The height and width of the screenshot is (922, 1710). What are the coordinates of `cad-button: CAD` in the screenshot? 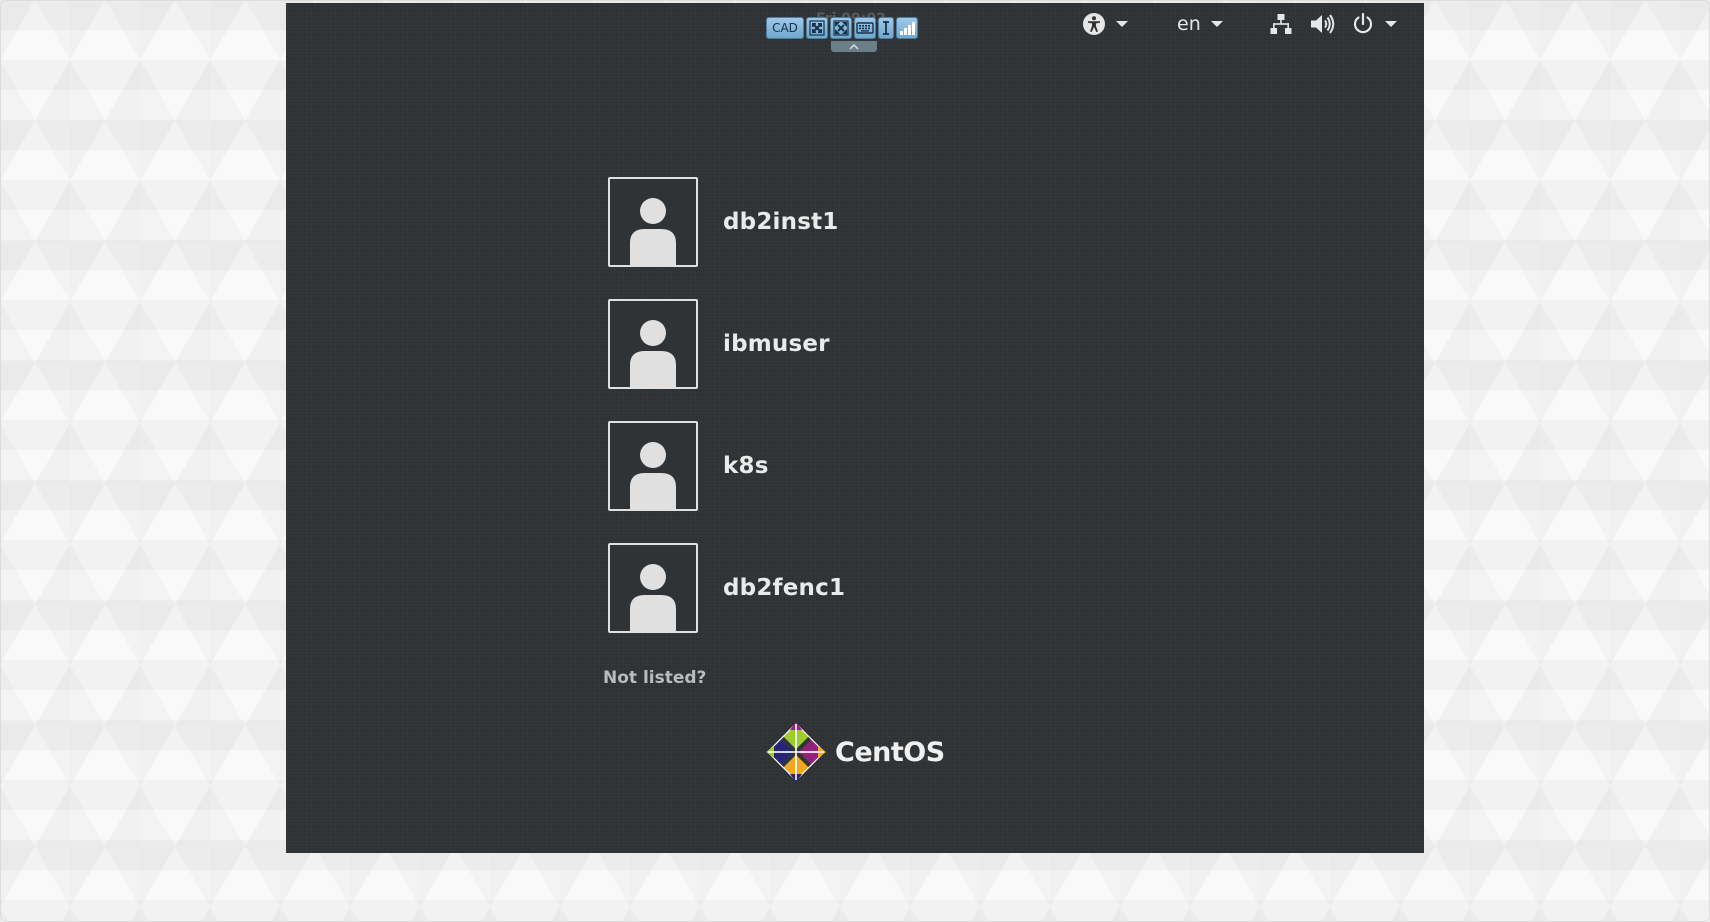 It's located at (785, 28).